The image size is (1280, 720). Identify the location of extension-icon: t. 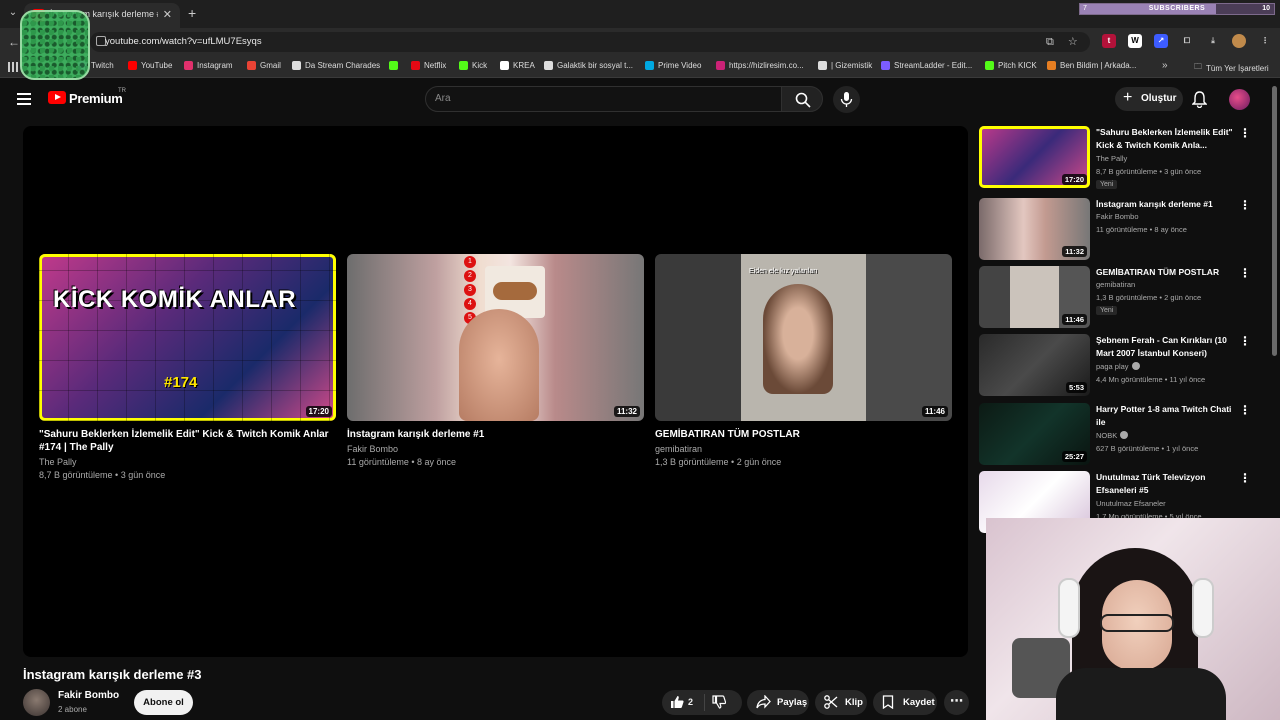
(1109, 41).